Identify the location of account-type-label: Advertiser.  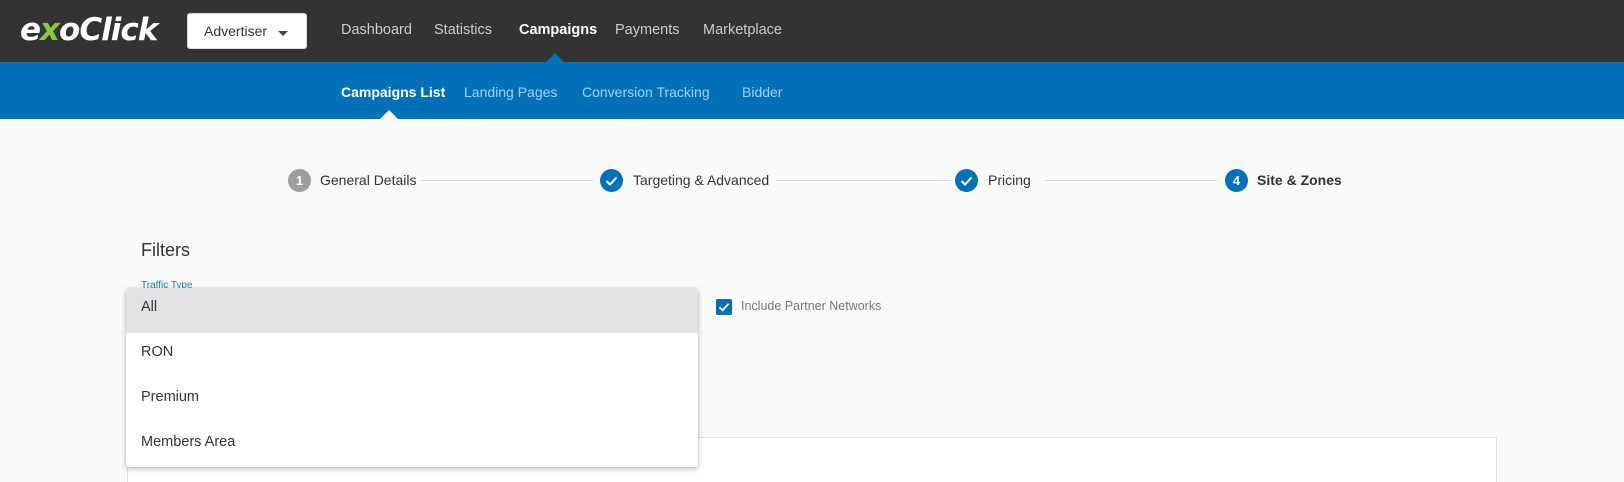
(236, 31).